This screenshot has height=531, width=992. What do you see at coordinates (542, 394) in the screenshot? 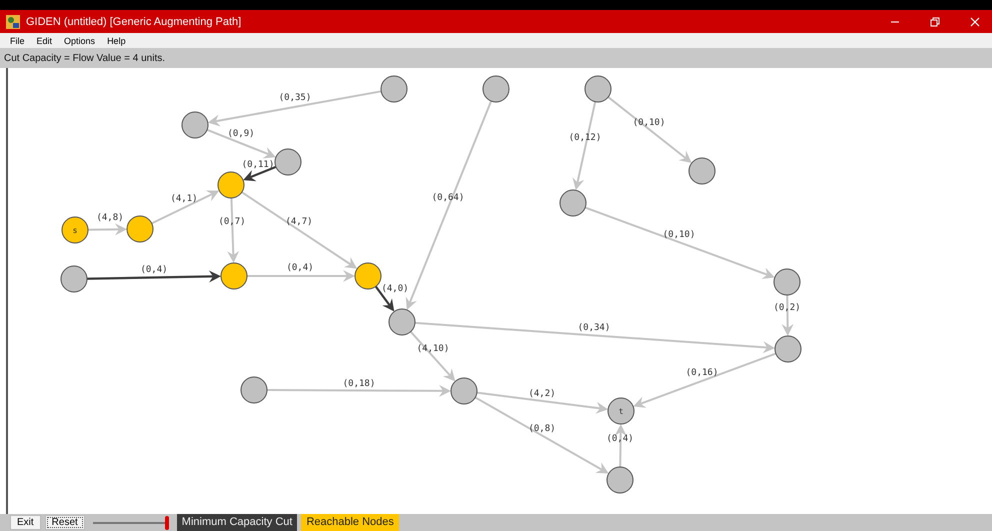
I see `edge-label: (4,2)` at bounding box center [542, 394].